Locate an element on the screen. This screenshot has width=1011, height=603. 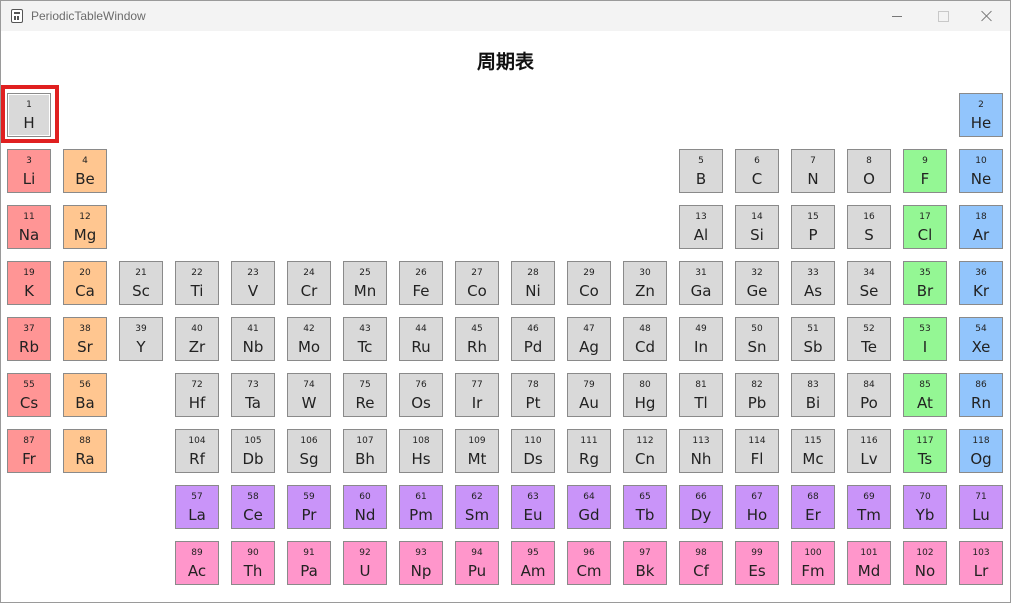
element-cell-sr: 38 Sr is located at coordinates (85, 339).